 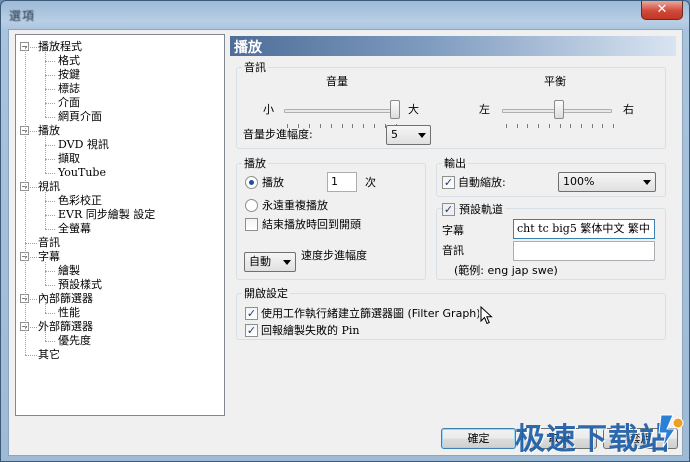 What do you see at coordinates (560, 126) in the screenshot?
I see `balance-ticks` at bounding box center [560, 126].